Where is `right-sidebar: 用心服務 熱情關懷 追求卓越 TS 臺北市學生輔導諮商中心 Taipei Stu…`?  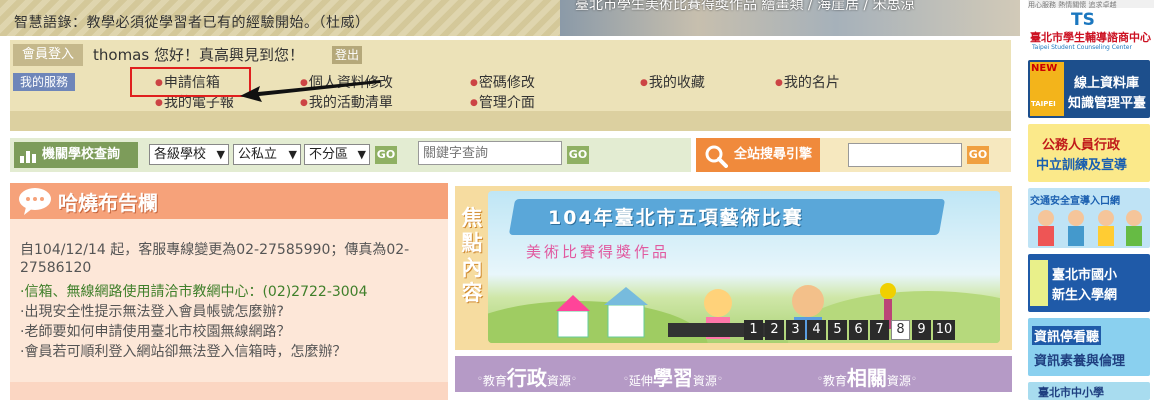
right-sidebar: 用心服務 熱情關懷 追求卓越 TS 臺北市學生輔導諮商中心 Taipei Stu… is located at coordinates (1091, 200).